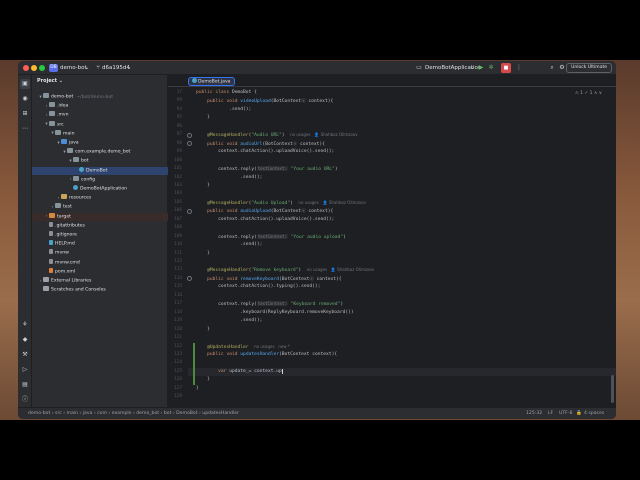  Describe the element at coordinates (175, 313) in the screenshot. I see `line-number: 118` at that location.